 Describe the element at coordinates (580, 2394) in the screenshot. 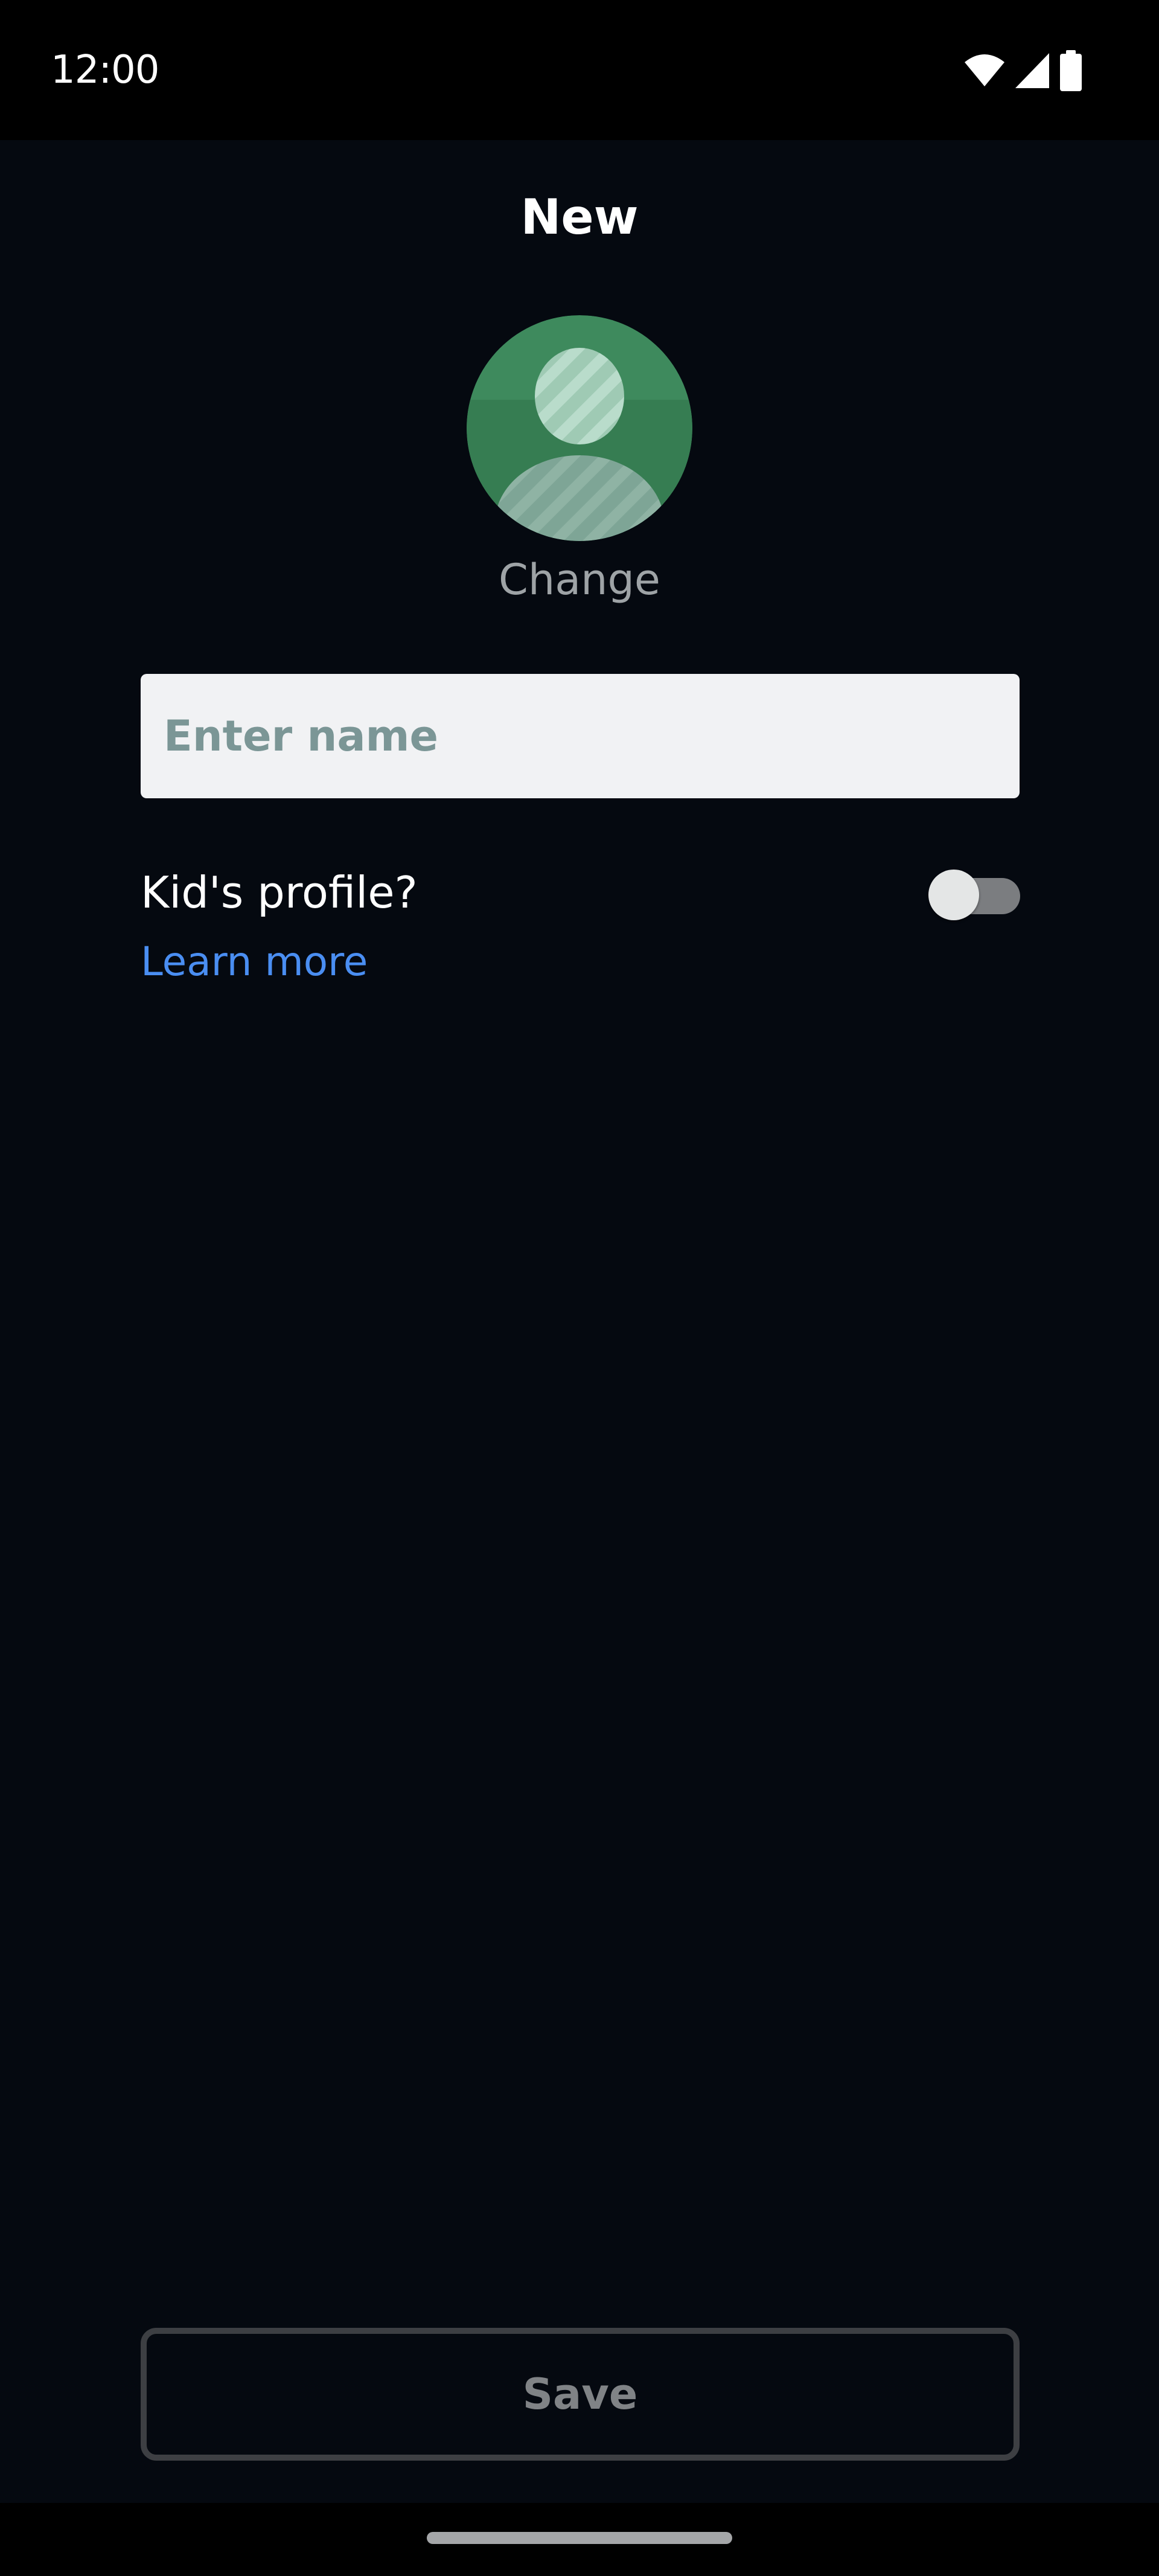

I see `save-button: Save` at that location.